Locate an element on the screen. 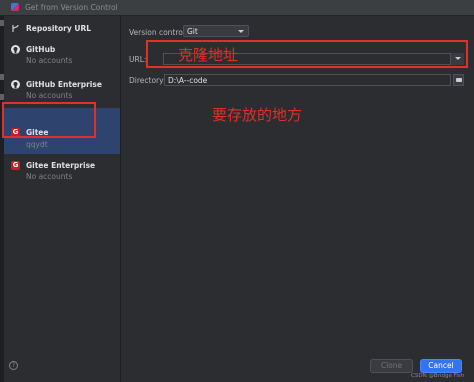 Image resolution: width=474 pixels, height=382 pixels. directory-value: D:\A--code is located at coordinates (188, 80).